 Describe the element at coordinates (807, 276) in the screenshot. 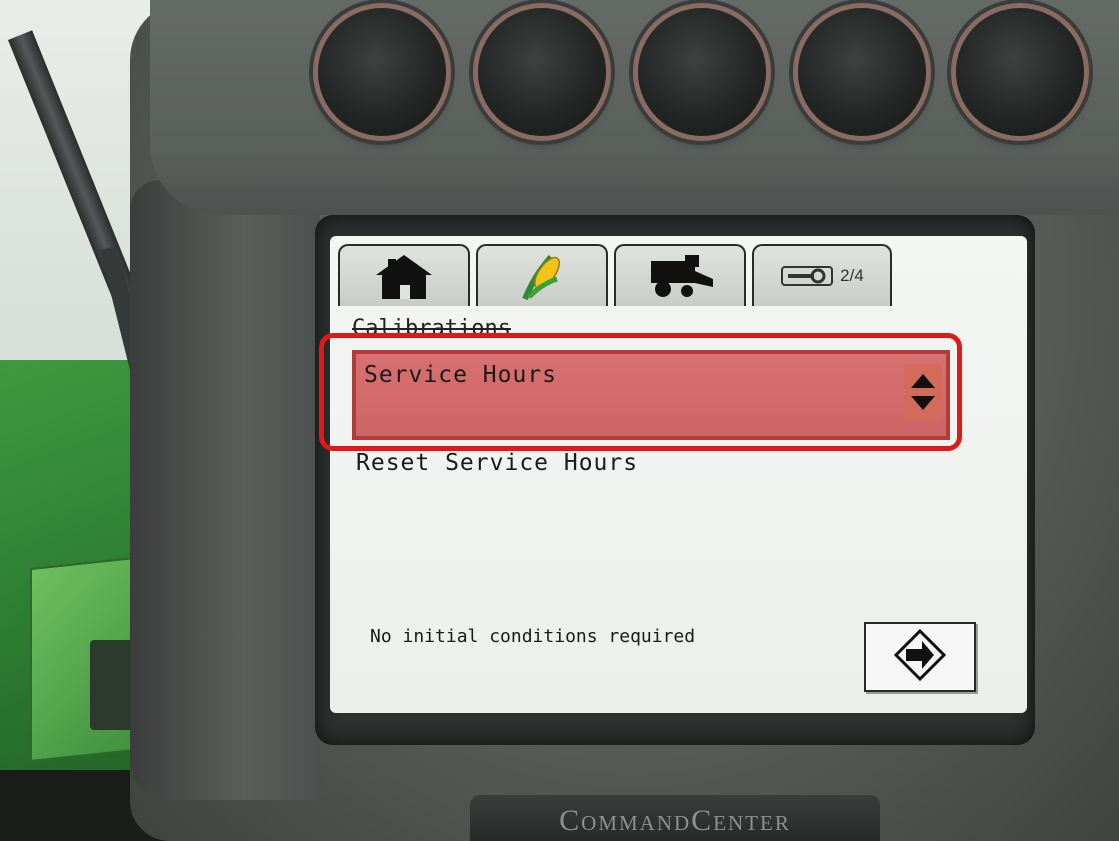

I see `wrench-icon` at that location.